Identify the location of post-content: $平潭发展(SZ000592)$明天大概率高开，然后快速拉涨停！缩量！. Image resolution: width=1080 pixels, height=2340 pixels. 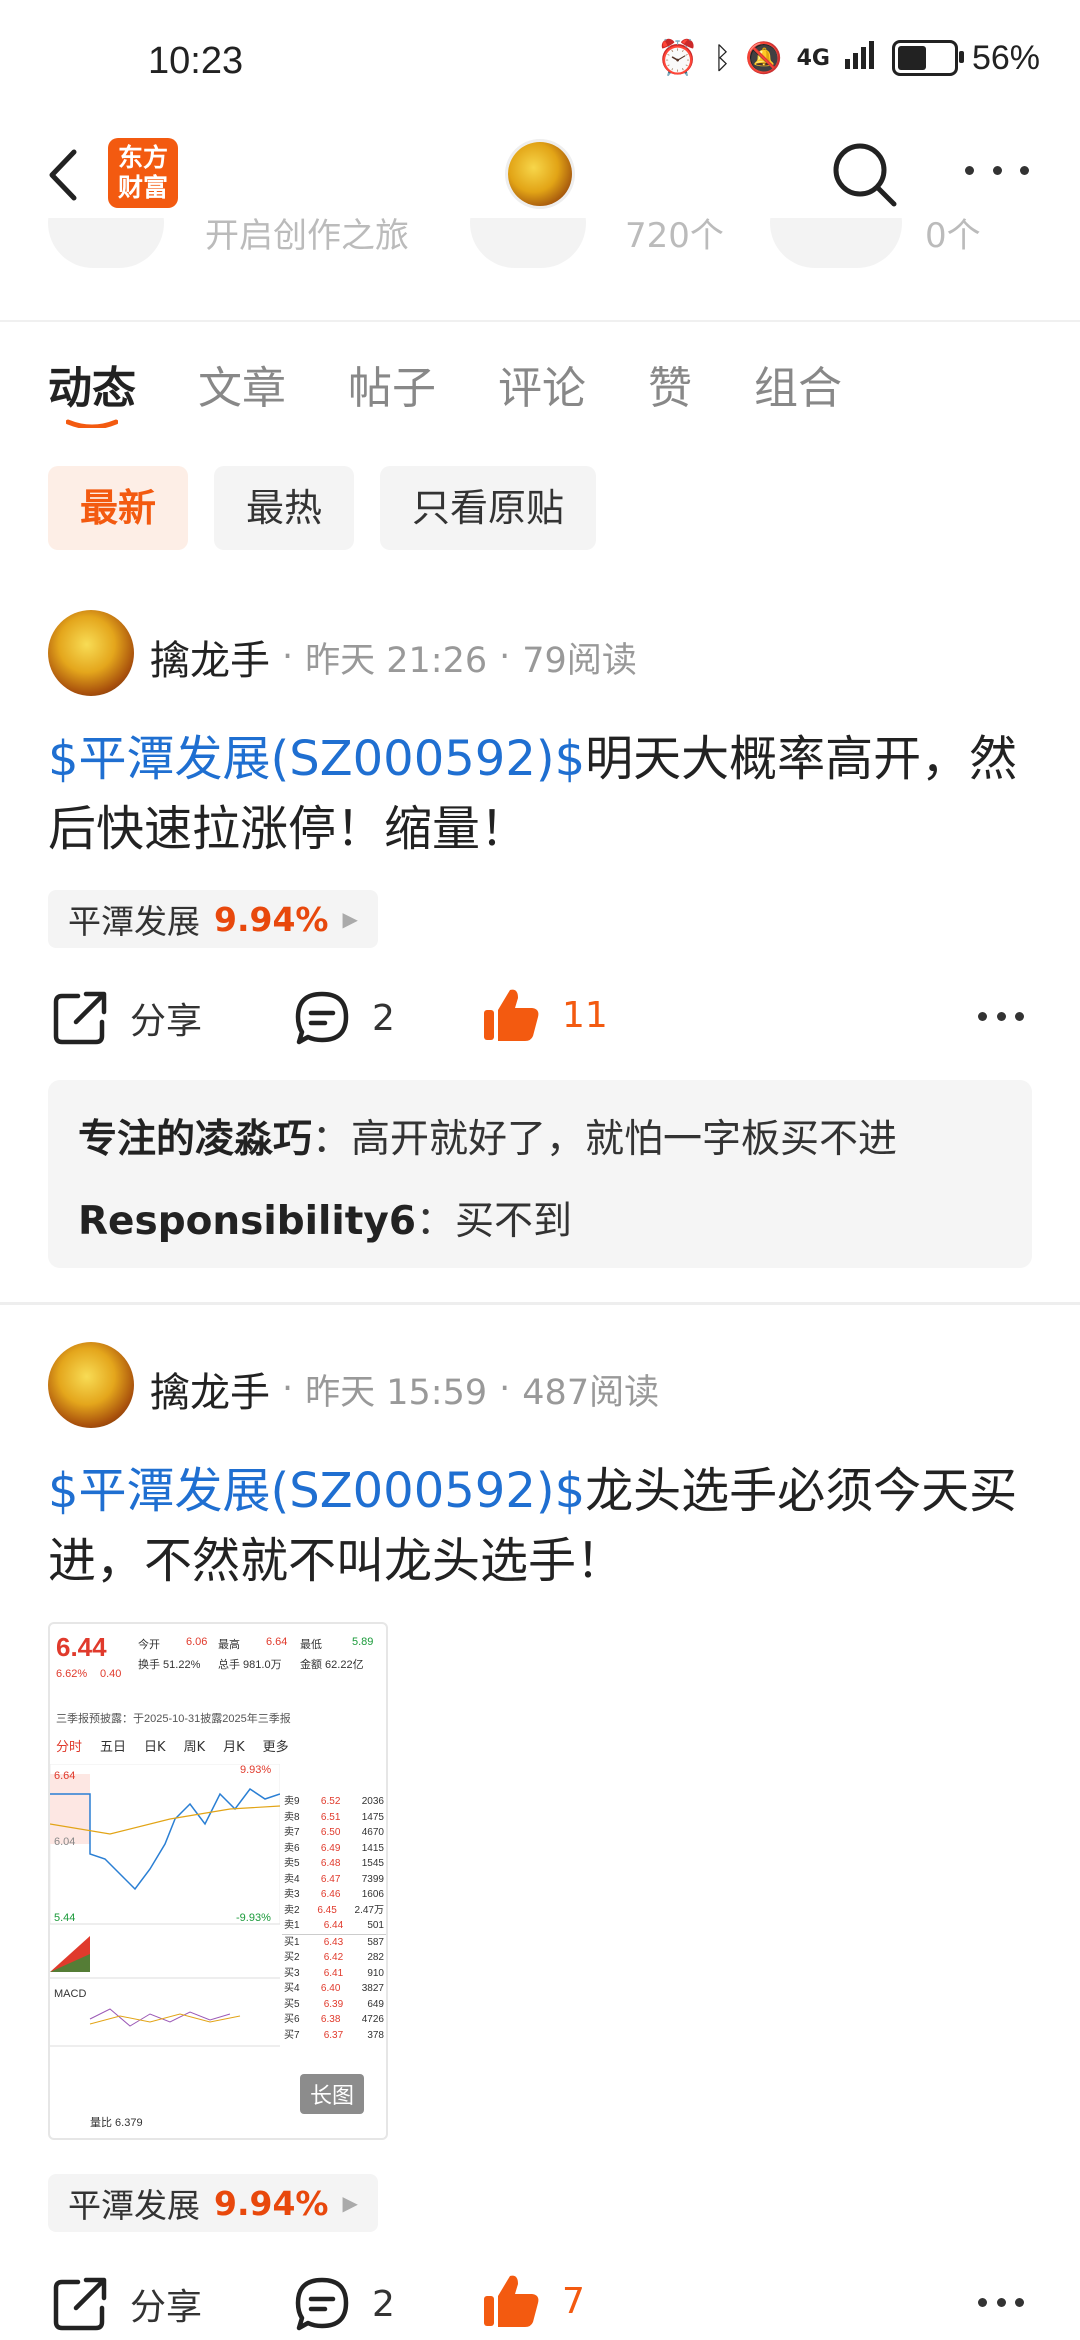
(543, 794).